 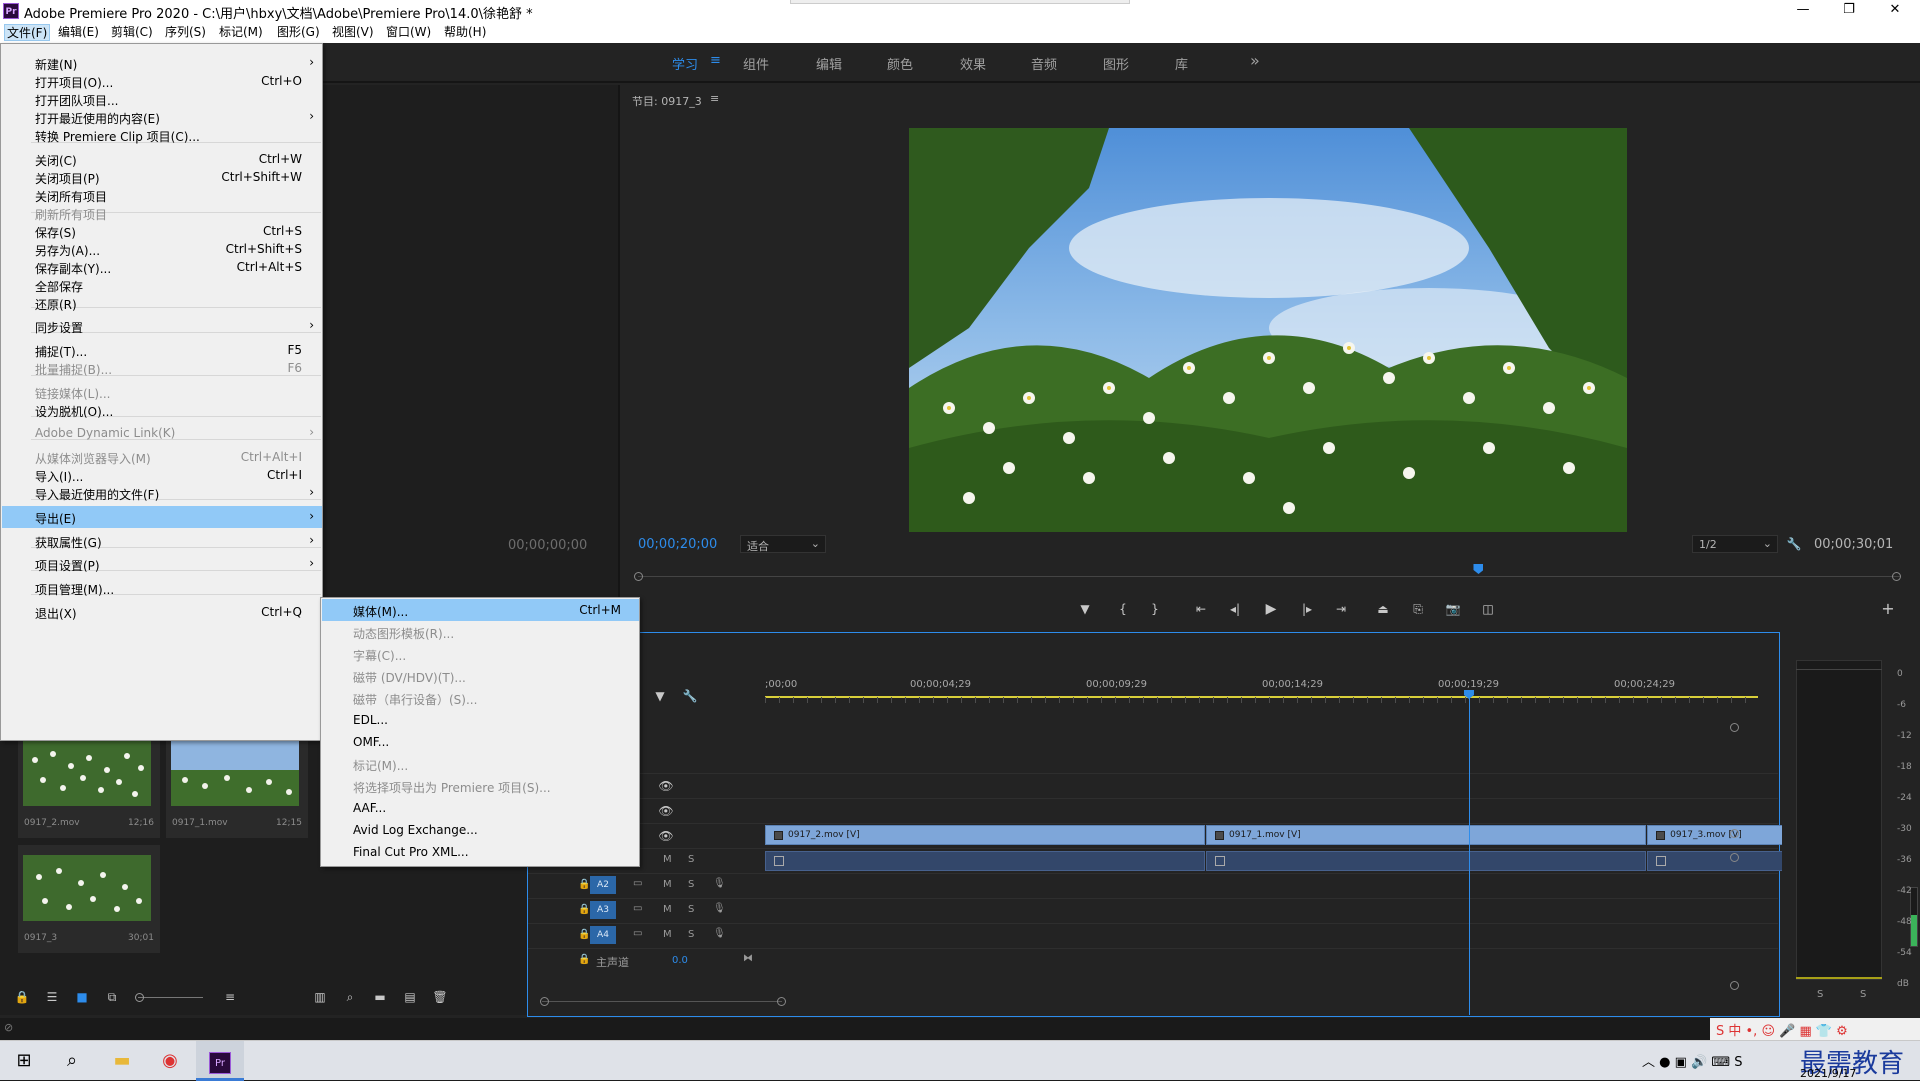 What do you see at coordinates (440, 997) in the screenshot?
I see `trash-icon: 🗑` at bounding box center [440, 997].